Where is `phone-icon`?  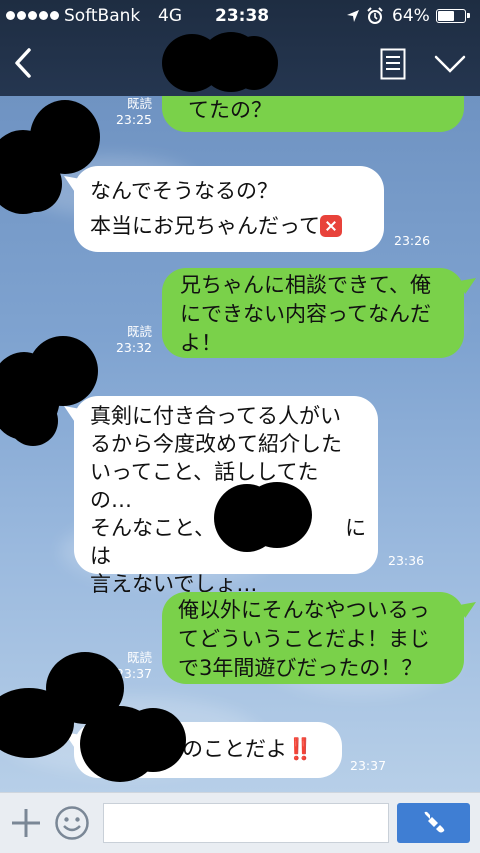 phone-icon is located at coordinates (434, 822).